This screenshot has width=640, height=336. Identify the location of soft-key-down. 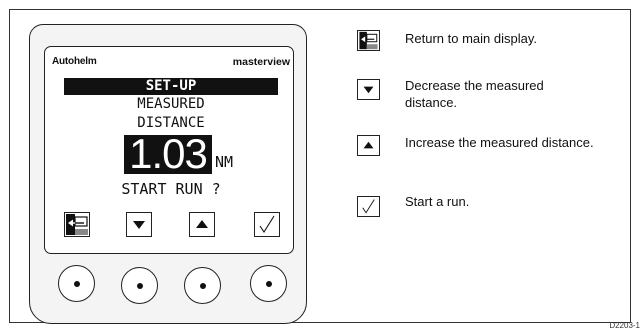
(139, 224).